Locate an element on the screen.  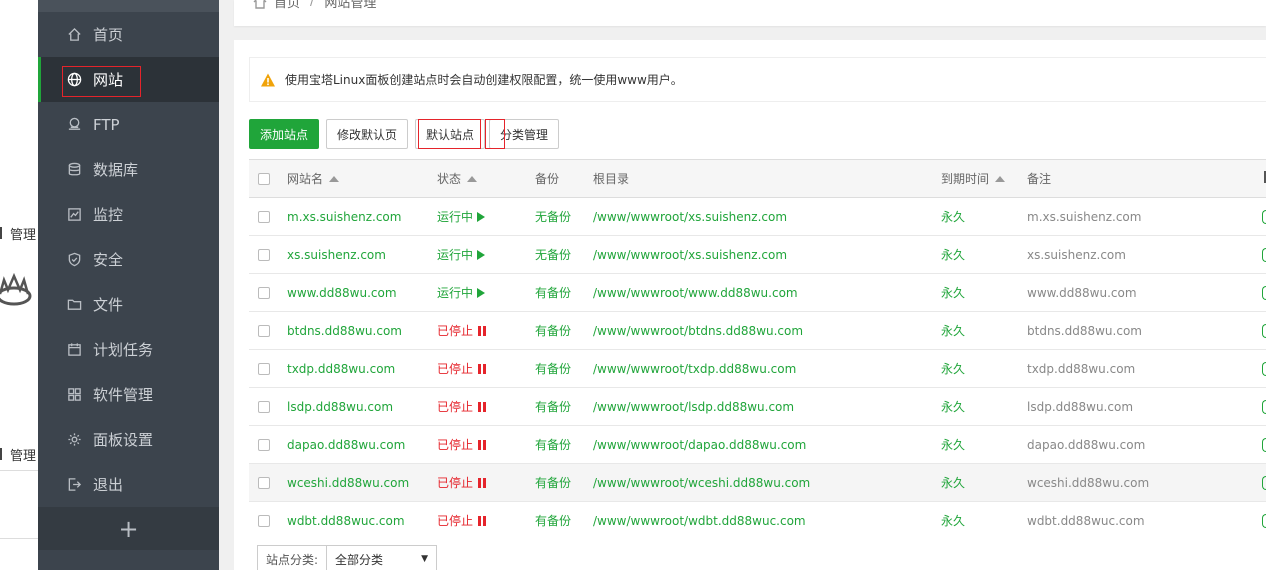
sidebar-item-label: 首页 is located at coordinates (108, 35).